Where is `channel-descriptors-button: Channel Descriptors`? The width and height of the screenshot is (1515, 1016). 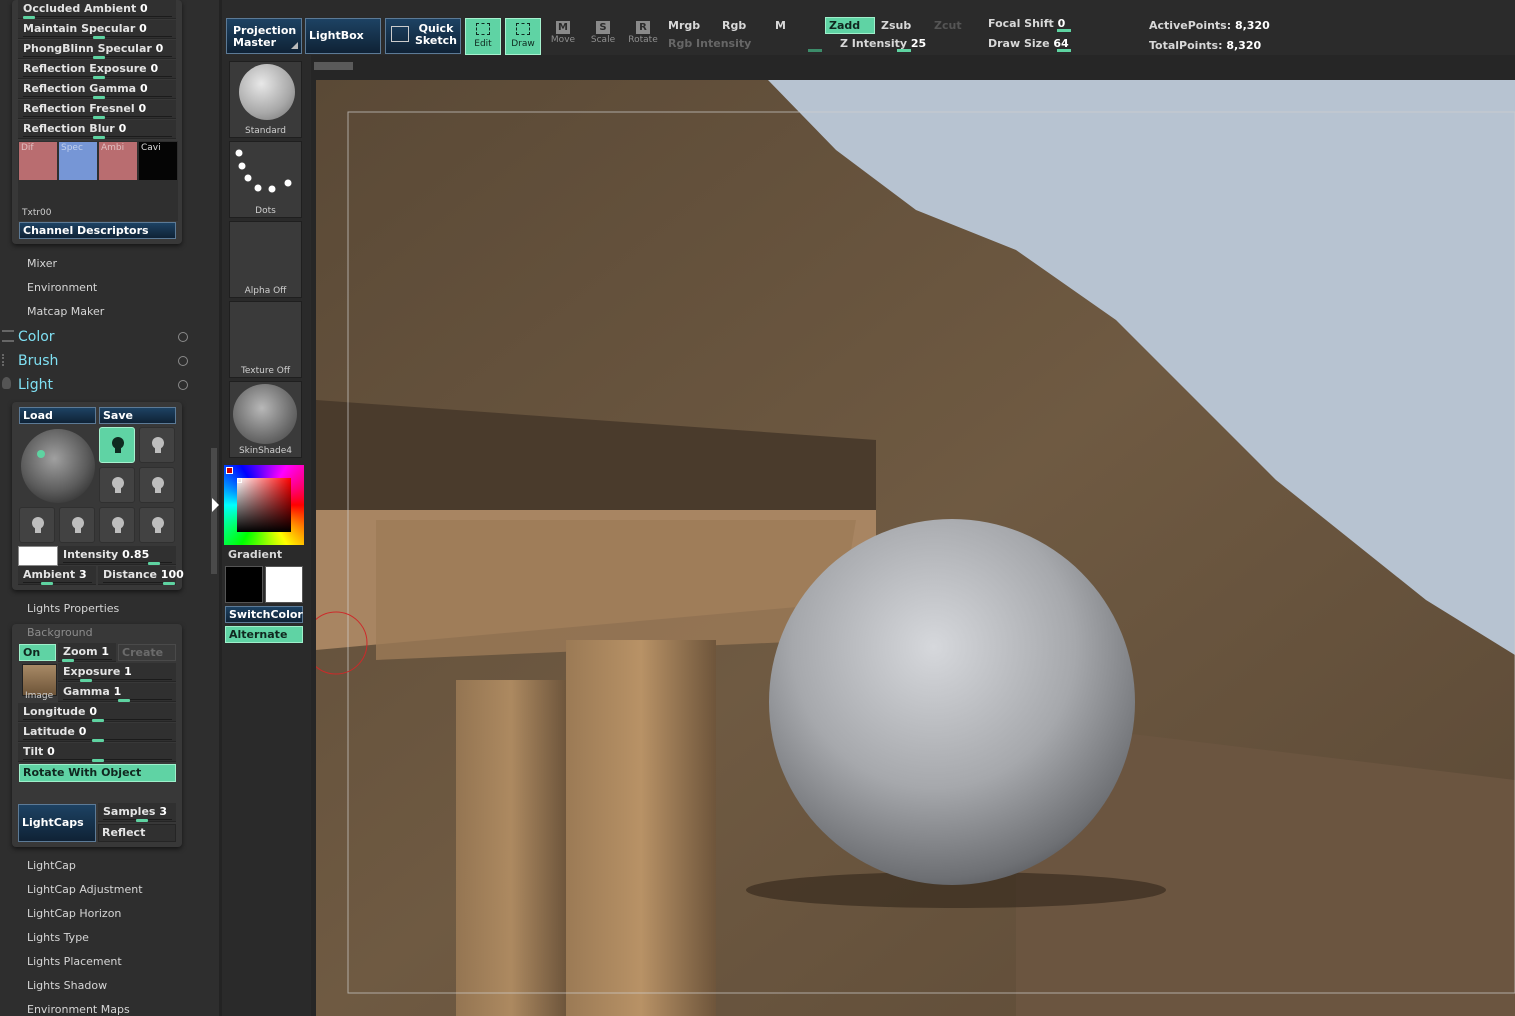
channel-descriptors-button: Channel Descriptors is located at coordinates (97, 230).